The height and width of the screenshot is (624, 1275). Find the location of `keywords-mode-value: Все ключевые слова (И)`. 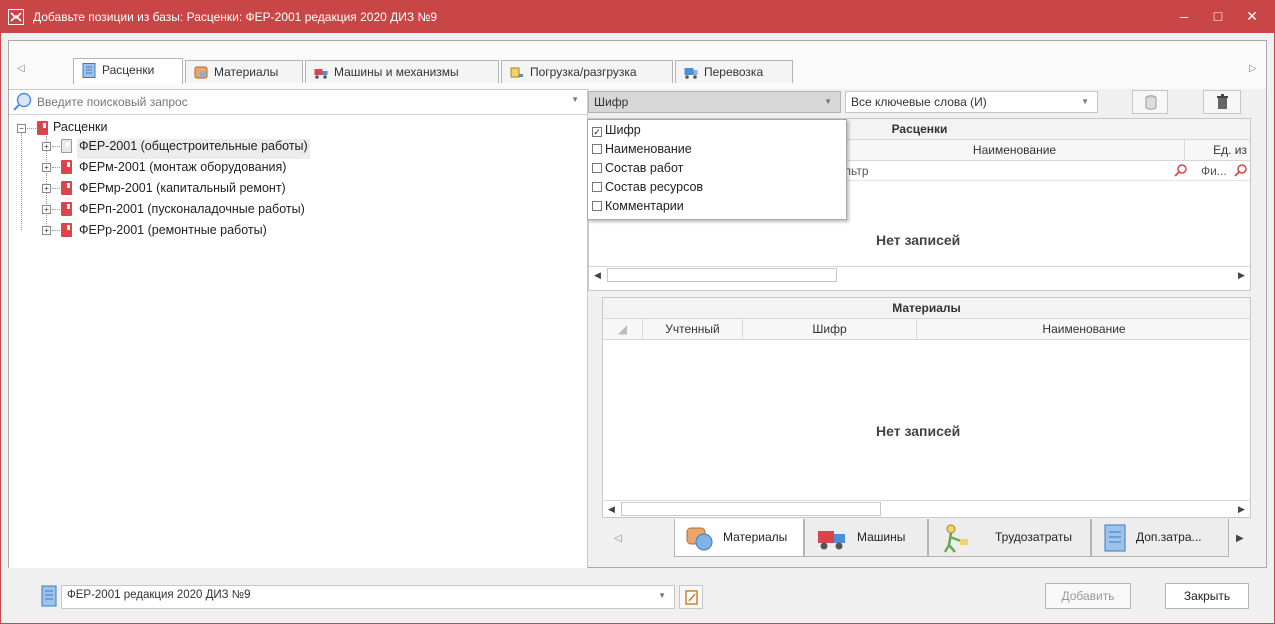

keywords-mode-value: Все ключевые слова (И) is located at coordinates (919, 102).